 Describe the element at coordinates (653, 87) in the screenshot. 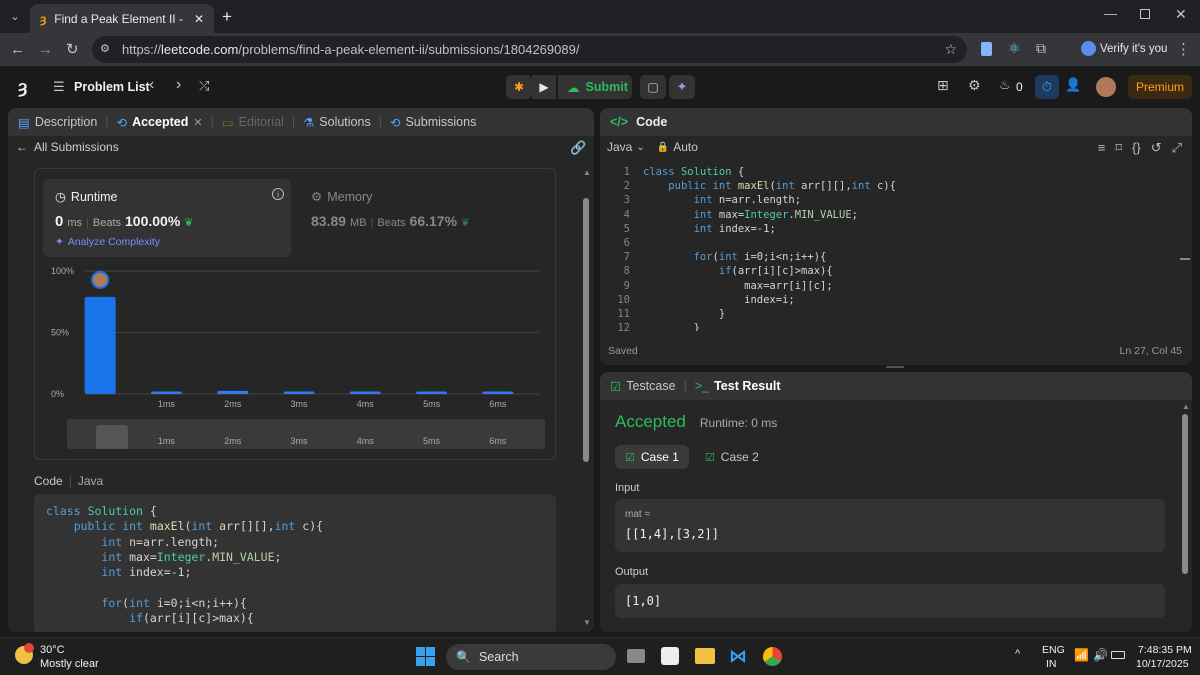

I see `notes-icon: ▢` at that location.